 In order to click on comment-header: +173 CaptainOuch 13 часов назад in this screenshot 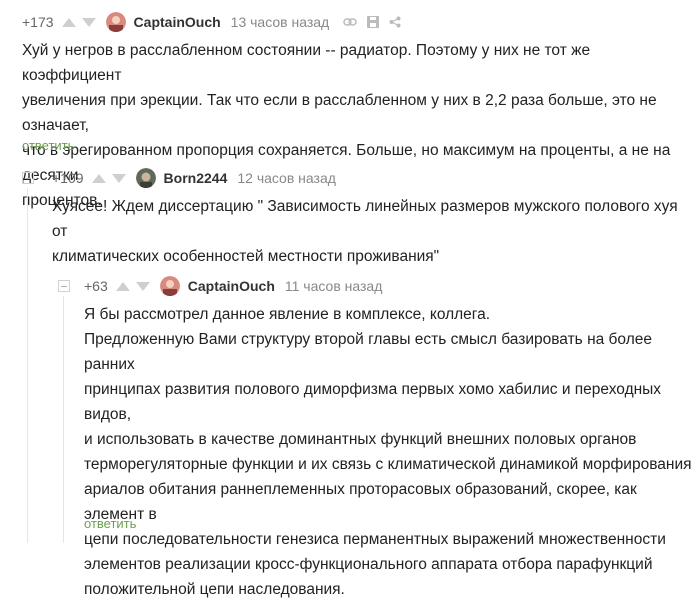, I will do `click(211, 22)`.